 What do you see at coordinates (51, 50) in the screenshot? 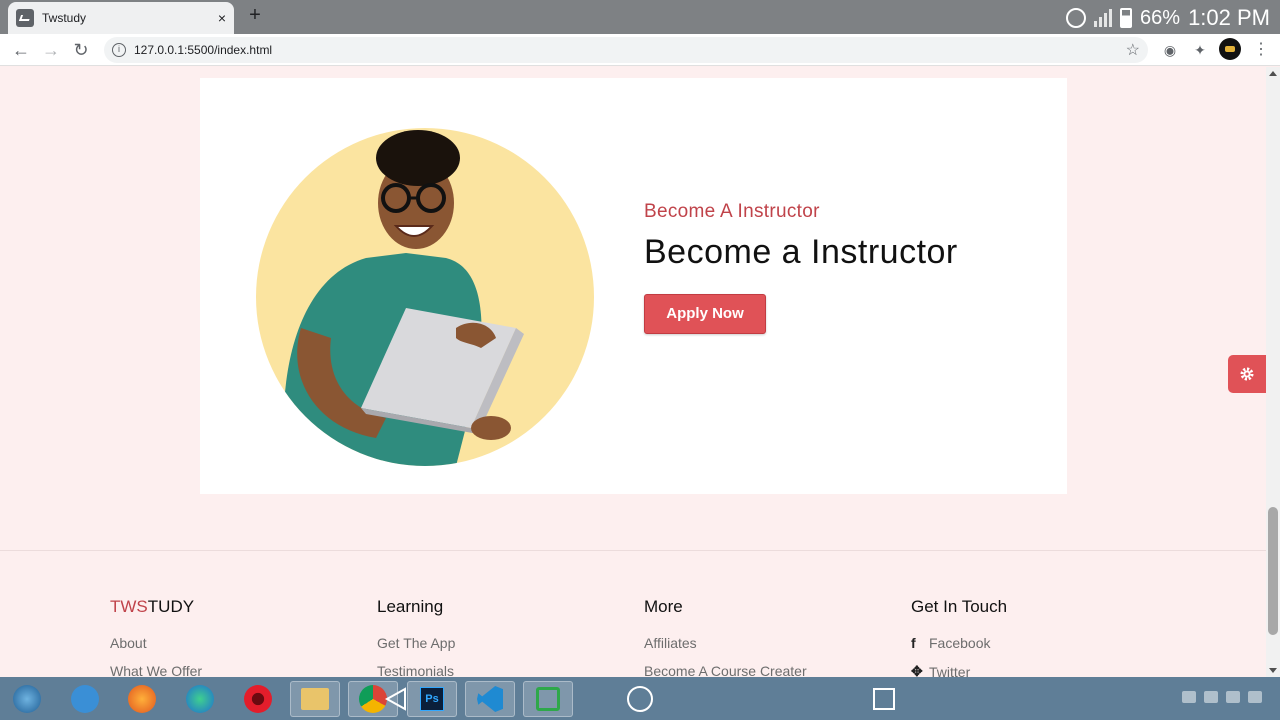
I see `forward-arrow-icon: →` at bounding box center [51, 50].